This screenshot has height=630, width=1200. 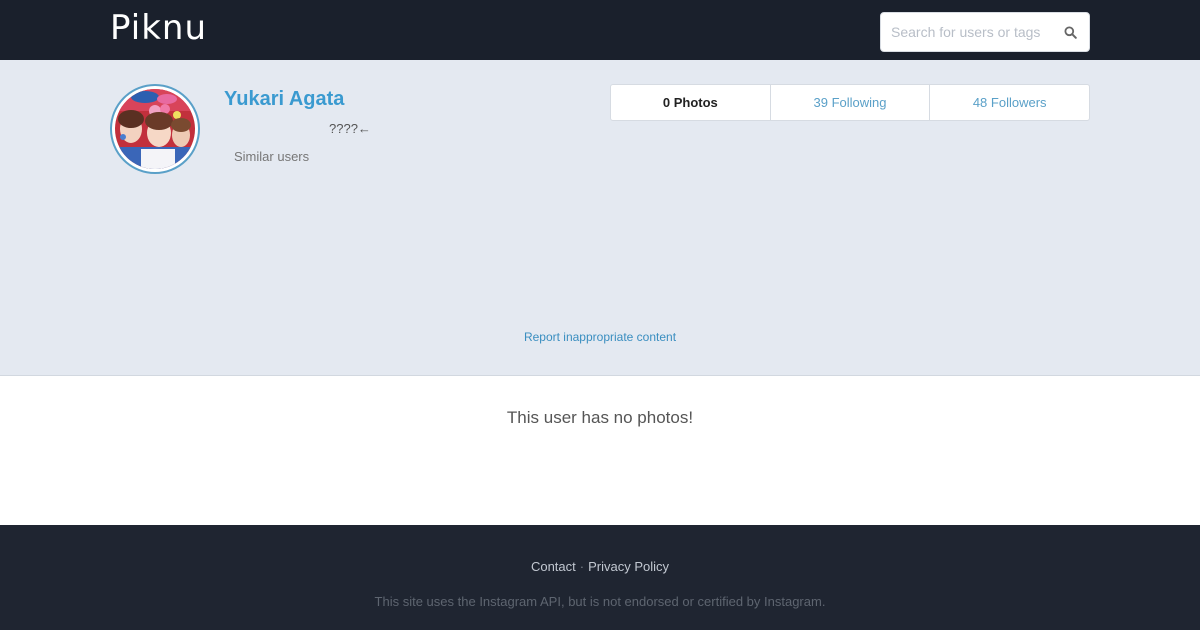 I want to click on following-count: 39 Following, so click(x=849, y=102).